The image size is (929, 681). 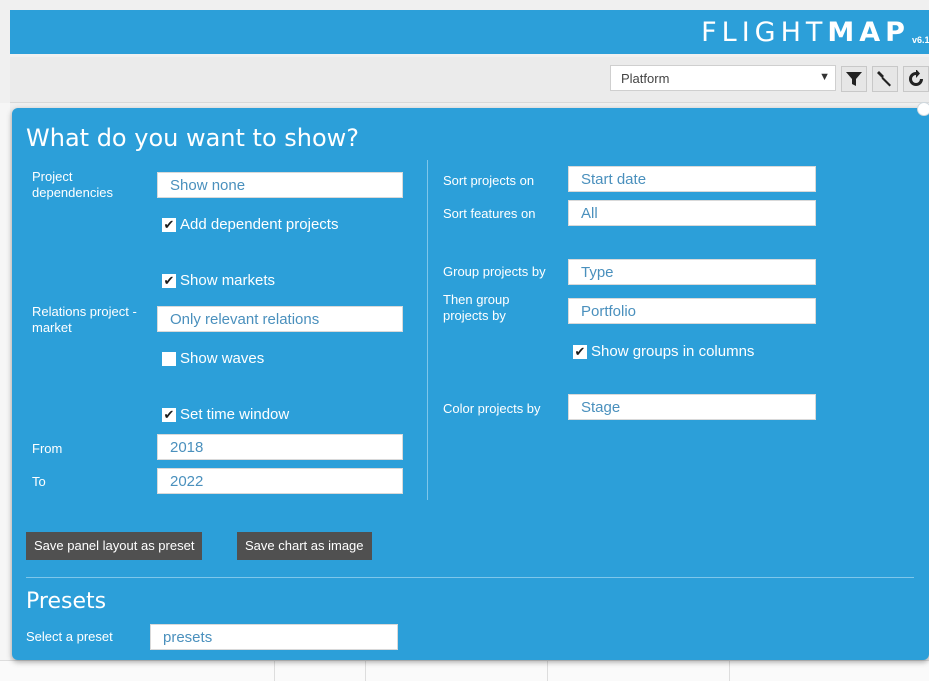 What do you see at coordinates (645, 78) in the screenshot?
I see `platform-select-value: Platform` at bounding box center [645, 78].